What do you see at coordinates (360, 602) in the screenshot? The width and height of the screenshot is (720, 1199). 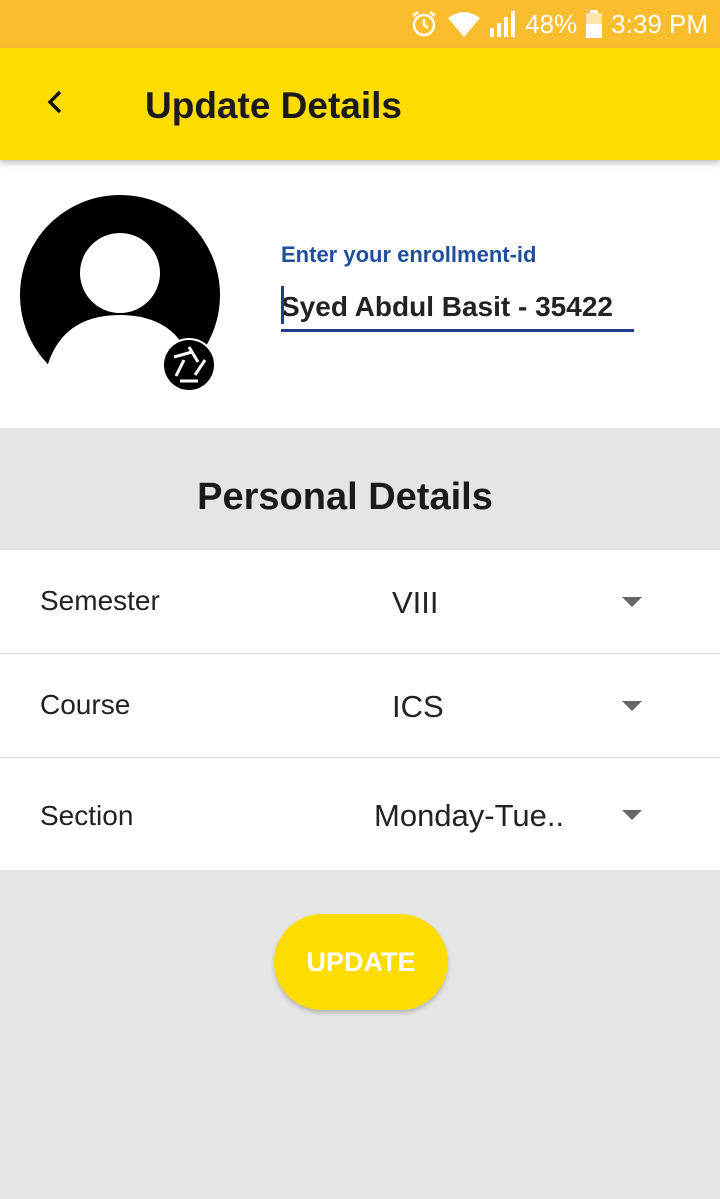 I see `semester-row: Semester VIII` at bounding box center [360, 602].